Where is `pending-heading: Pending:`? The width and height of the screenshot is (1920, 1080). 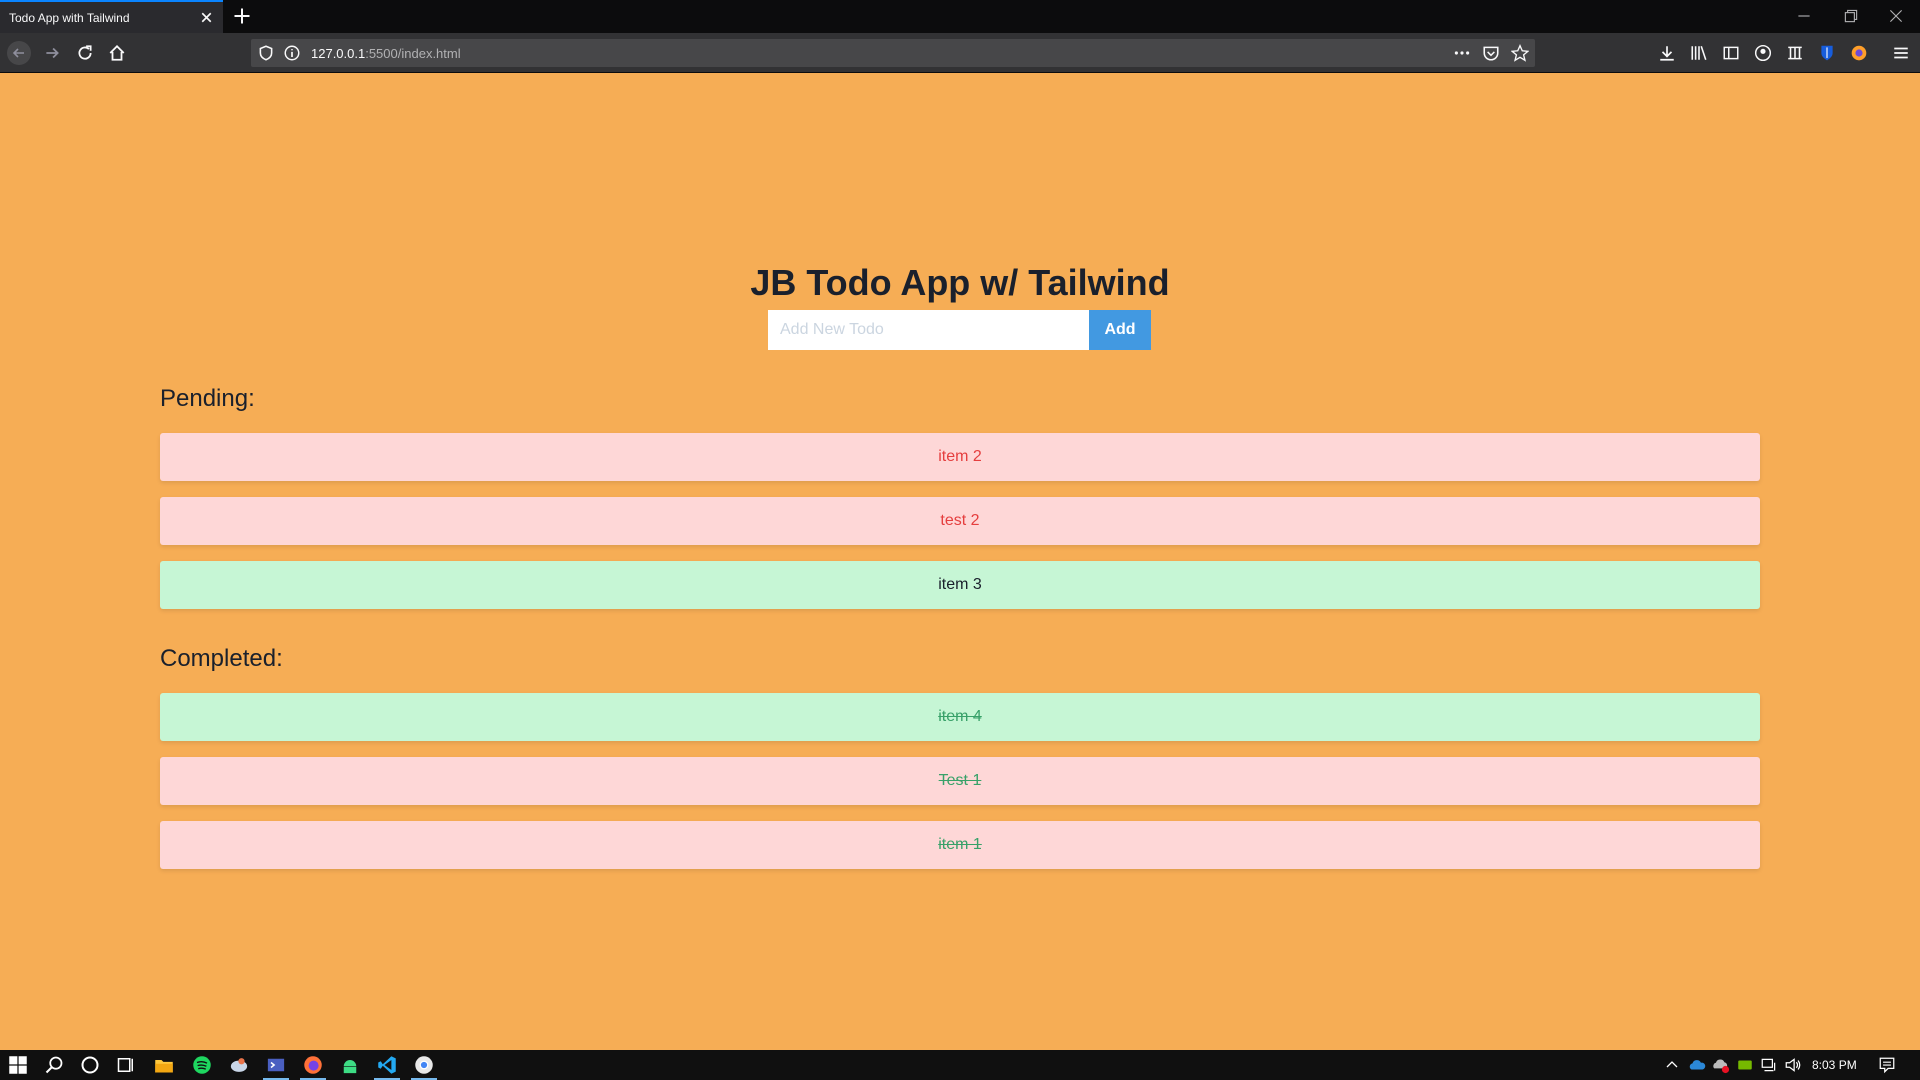
pending-heading: Pending: is located at coordinates (207, 398).